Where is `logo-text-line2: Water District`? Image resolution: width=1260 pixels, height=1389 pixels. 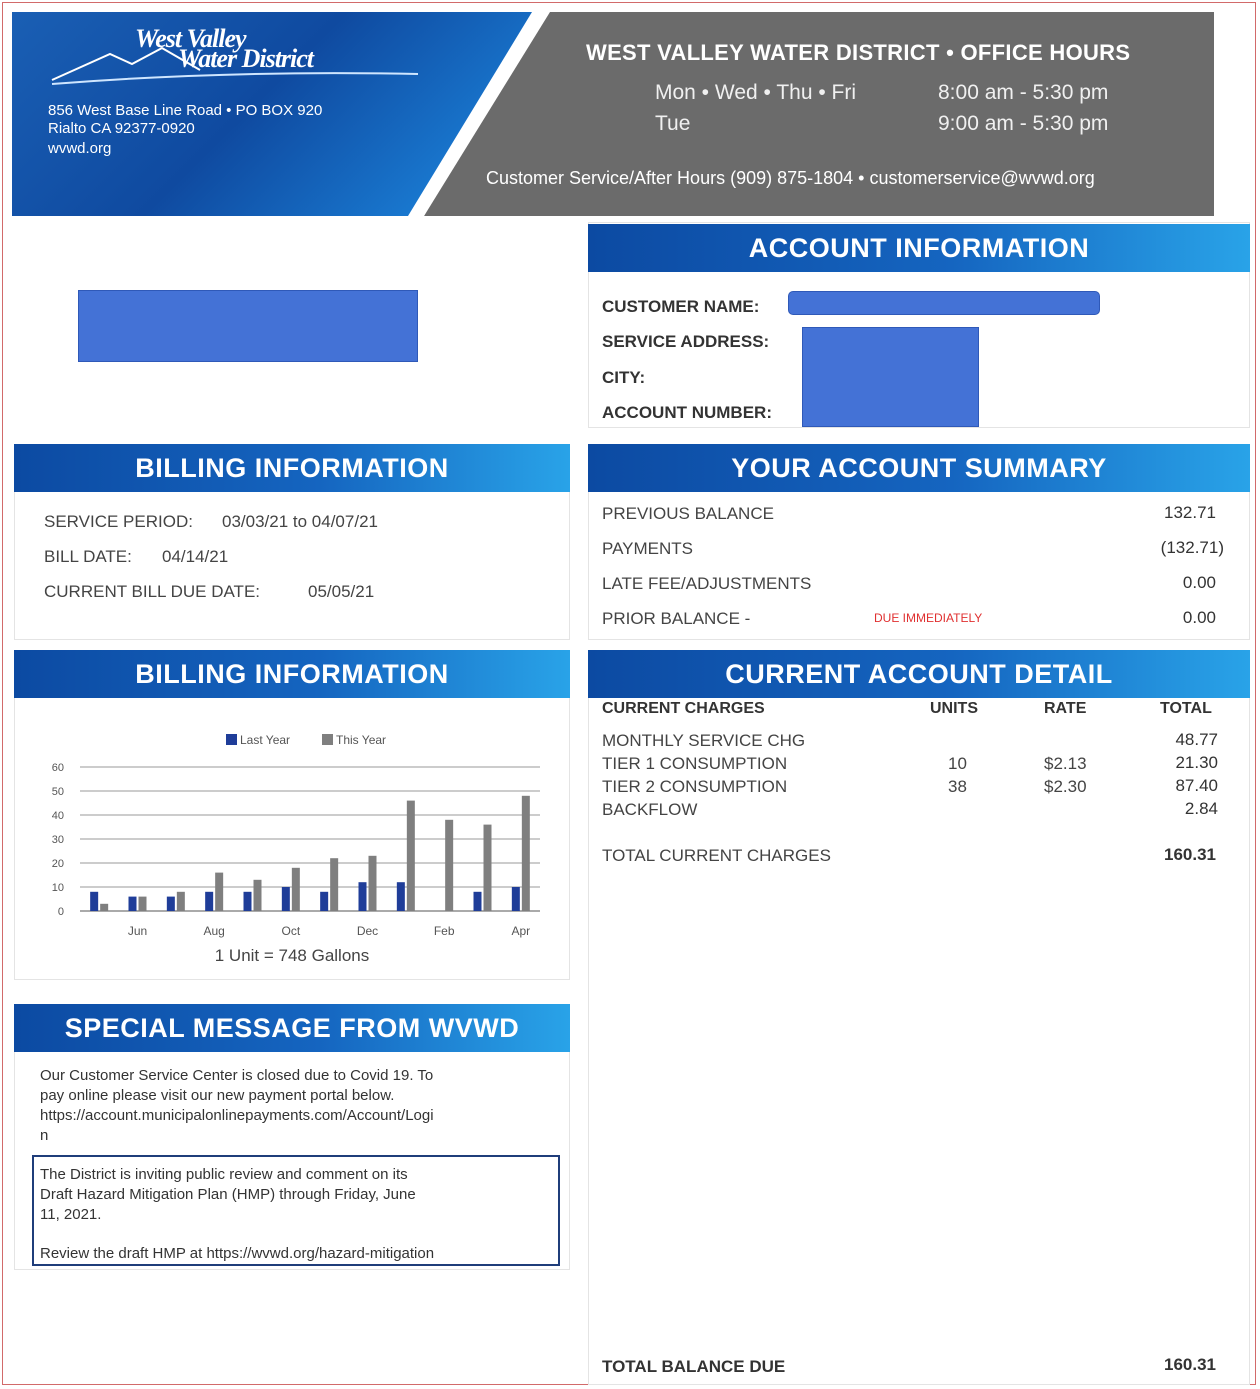 logo-text-line2: Water District is located at coordinates (246, 58).